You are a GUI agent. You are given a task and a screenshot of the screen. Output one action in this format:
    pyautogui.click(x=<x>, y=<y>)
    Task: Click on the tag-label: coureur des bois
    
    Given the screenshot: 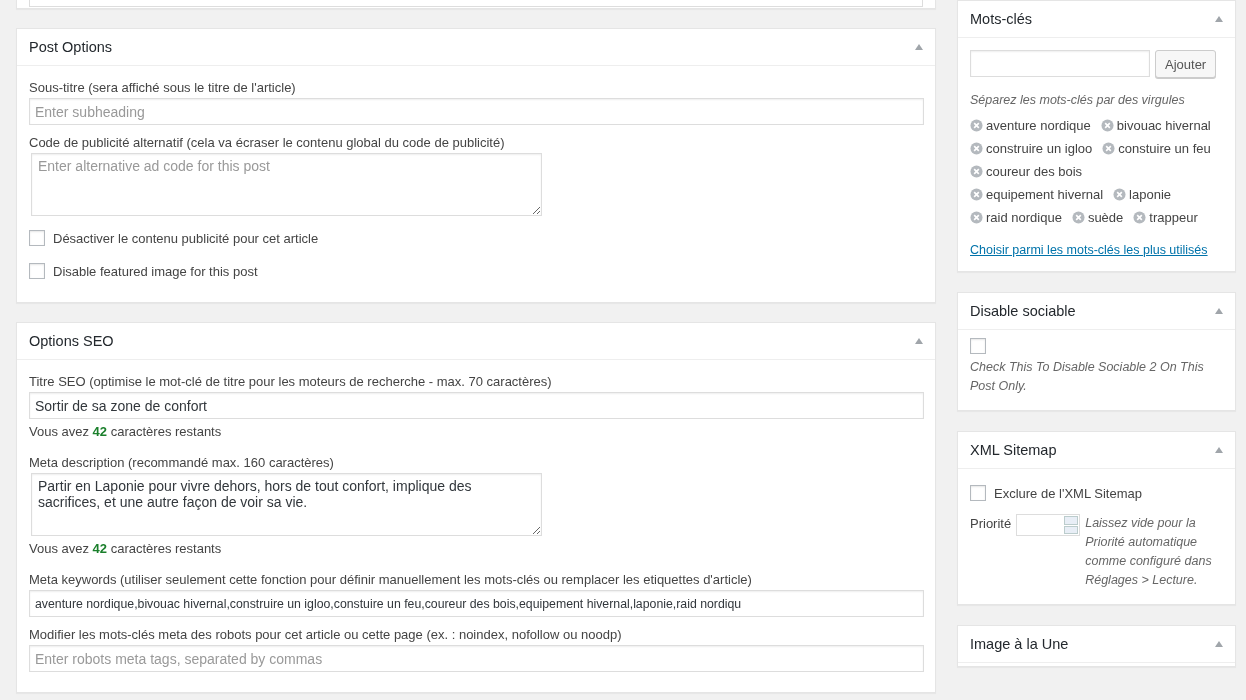 What is the action you would take?
    pyautogui.click(x=1034, y=172)
    